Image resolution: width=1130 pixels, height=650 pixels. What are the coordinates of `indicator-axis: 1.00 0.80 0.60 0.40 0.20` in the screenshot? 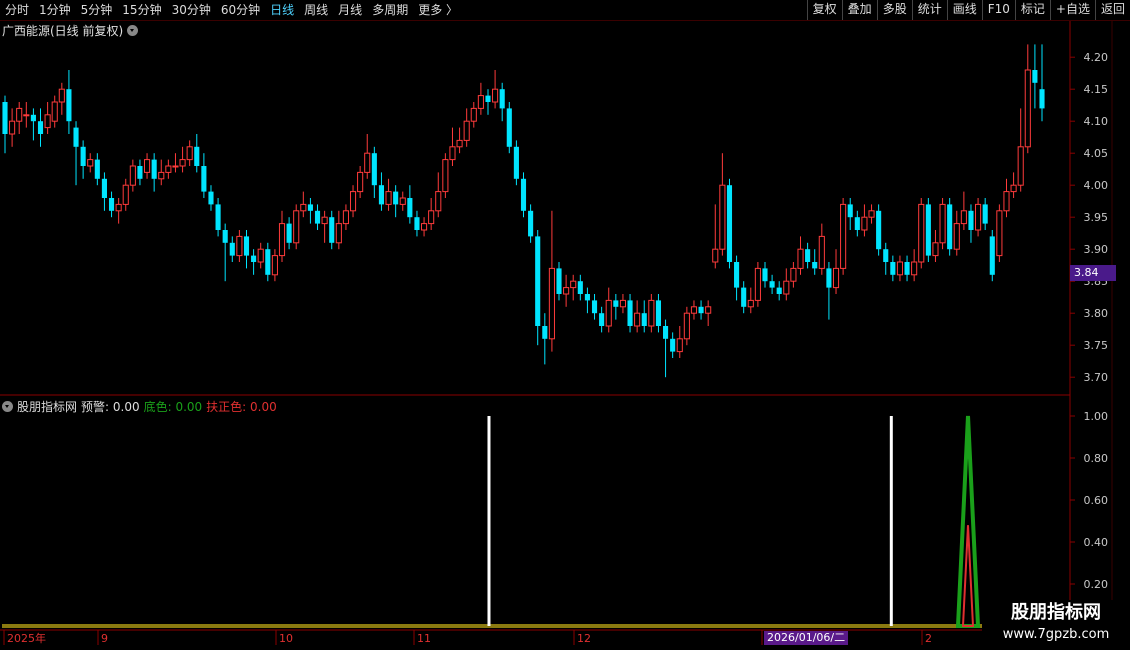 It's located at (1089, 500).